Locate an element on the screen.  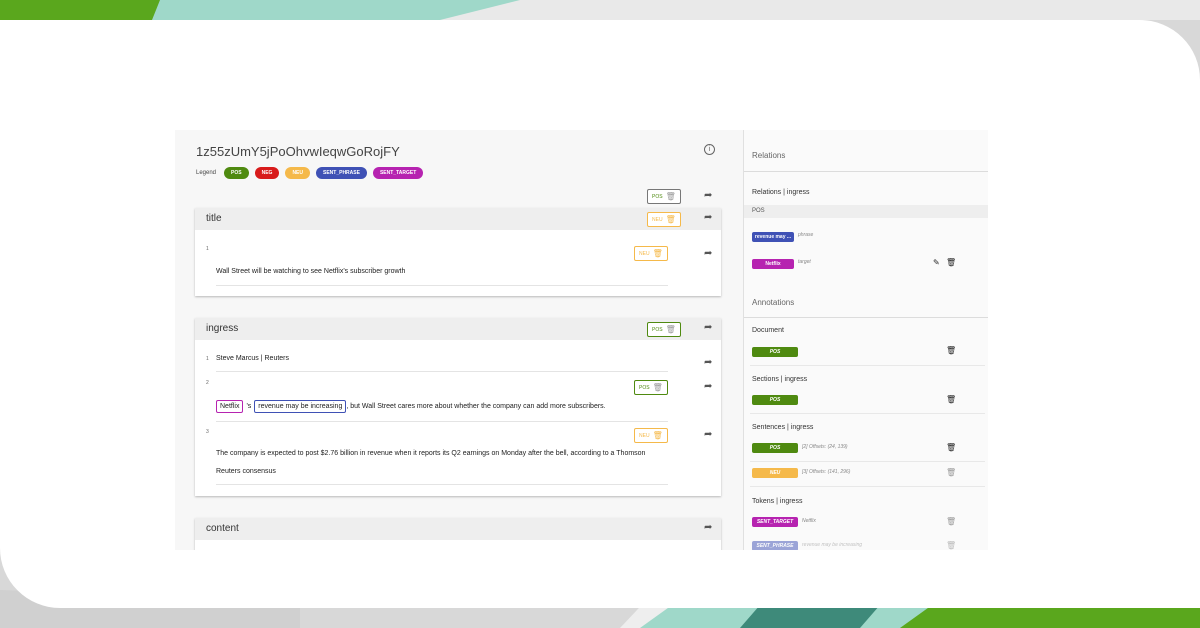
possessive-text: 's is located at coordinates (249, 406).